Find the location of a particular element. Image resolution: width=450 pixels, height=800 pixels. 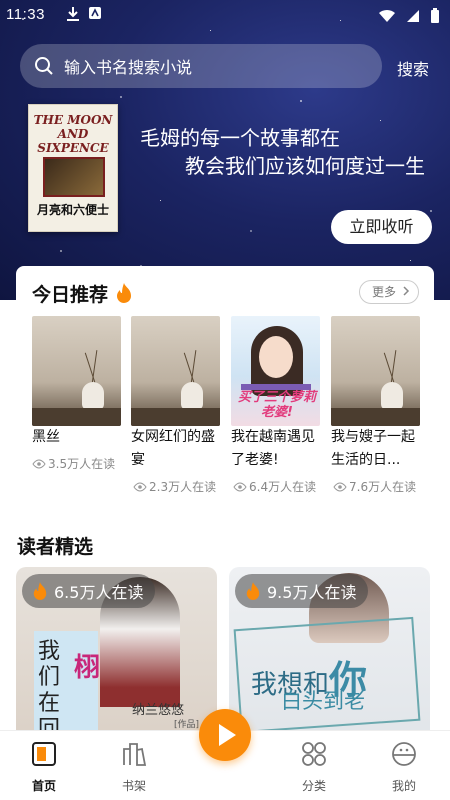

more-button: 更多 is located at coordinates (389, 292).